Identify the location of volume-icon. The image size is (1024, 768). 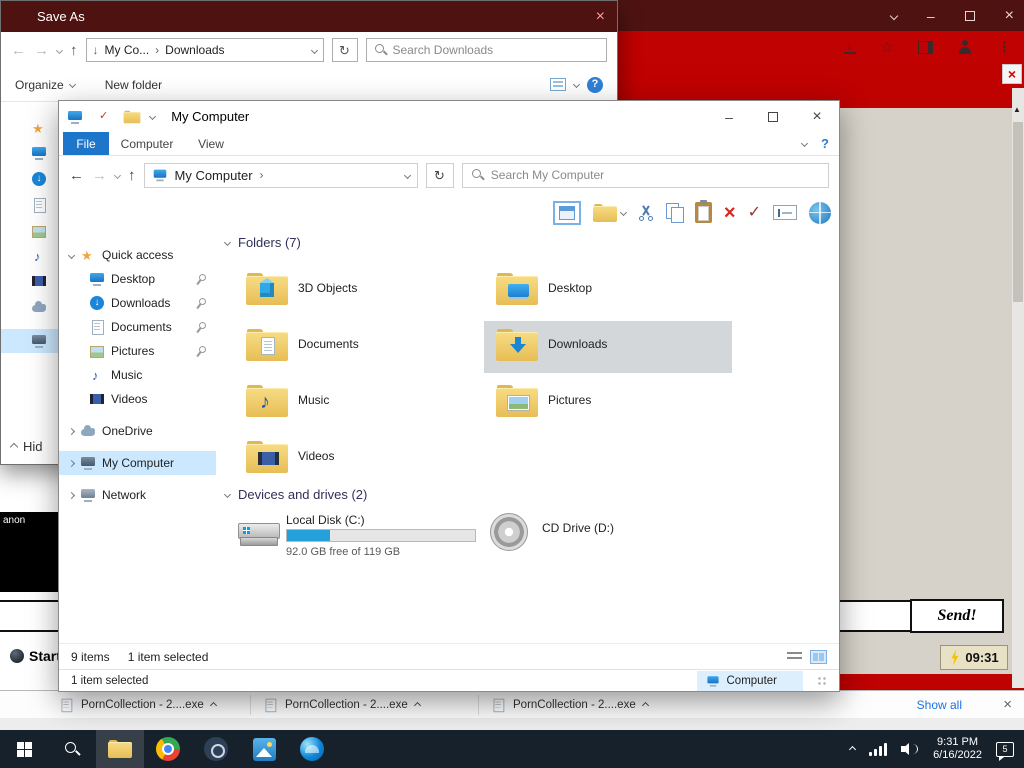
(910, 749).